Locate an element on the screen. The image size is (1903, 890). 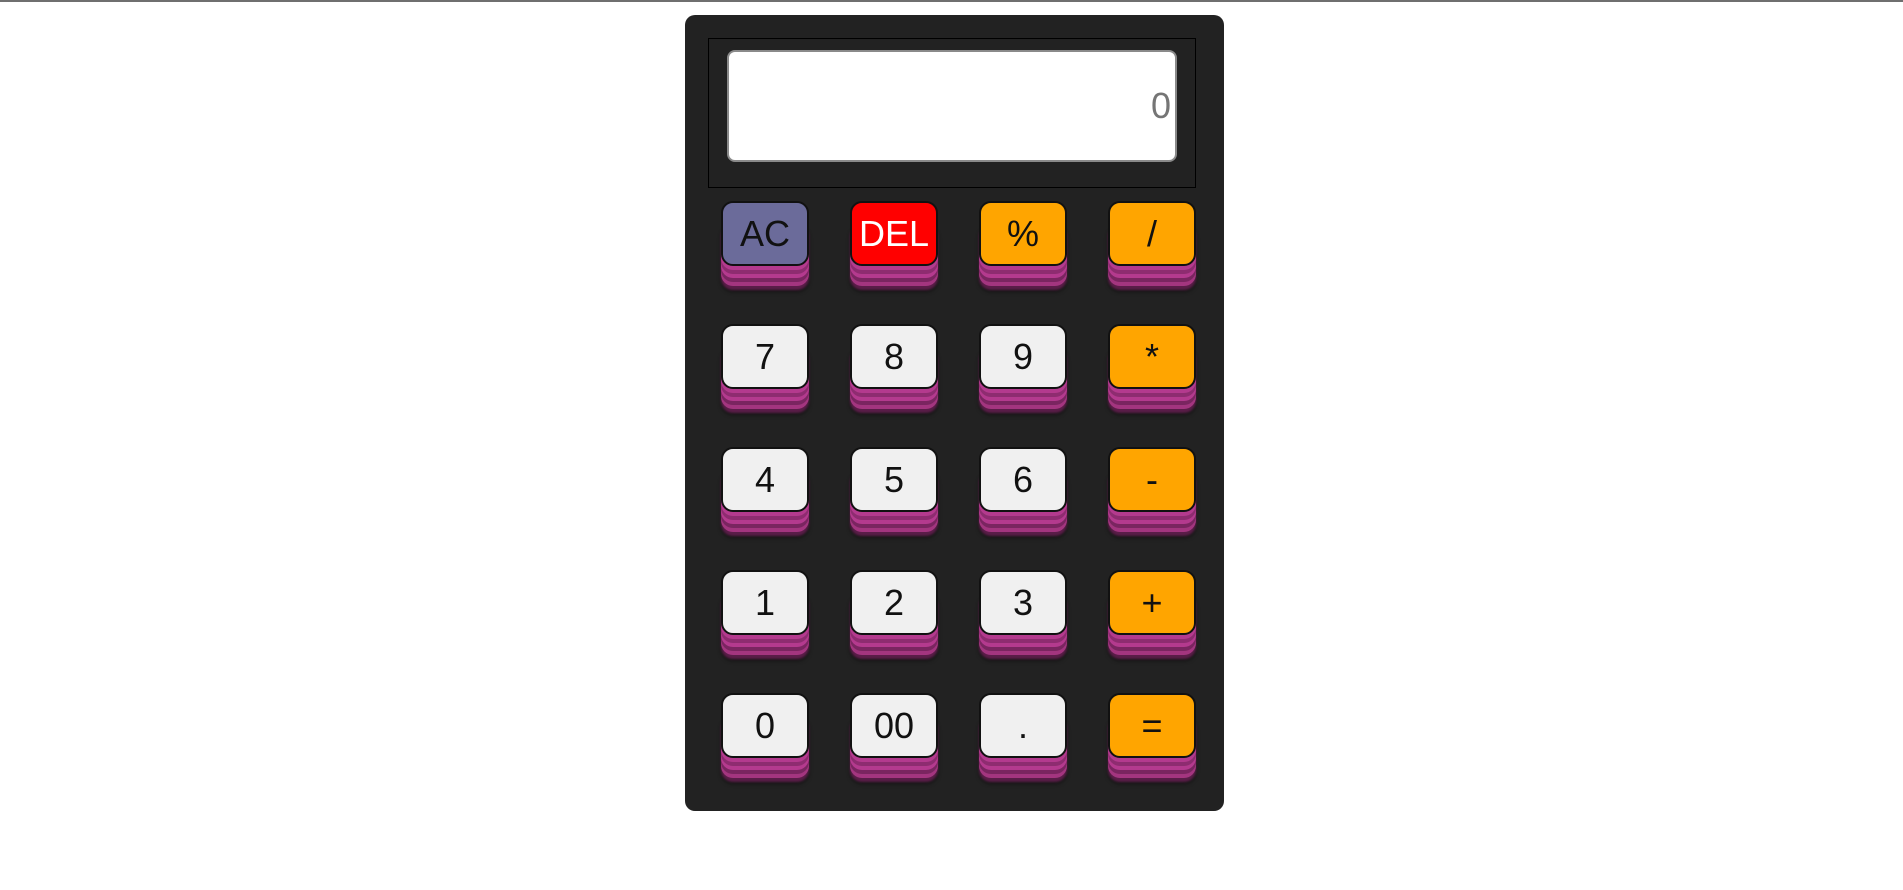
digit-6-button: 6 is located at coordinates (1023, 479).